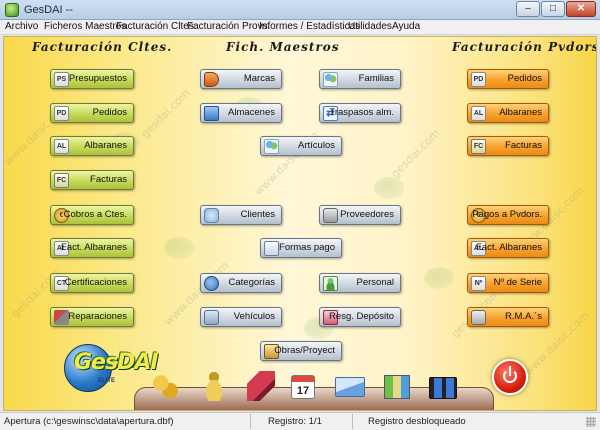 This screenshot has width=600, height=430. Describe the element at coordinates (528, 9) in the screenshot. I see `minimize-button: –` at that location.